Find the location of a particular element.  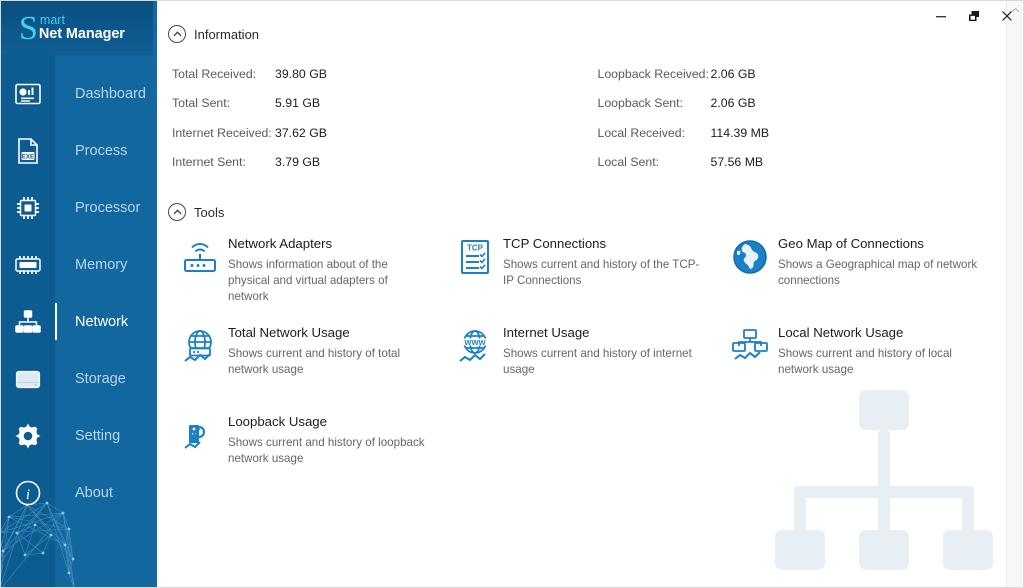

info-row: Internet Received: 37.62 GB is located at coordinates (385, 133).